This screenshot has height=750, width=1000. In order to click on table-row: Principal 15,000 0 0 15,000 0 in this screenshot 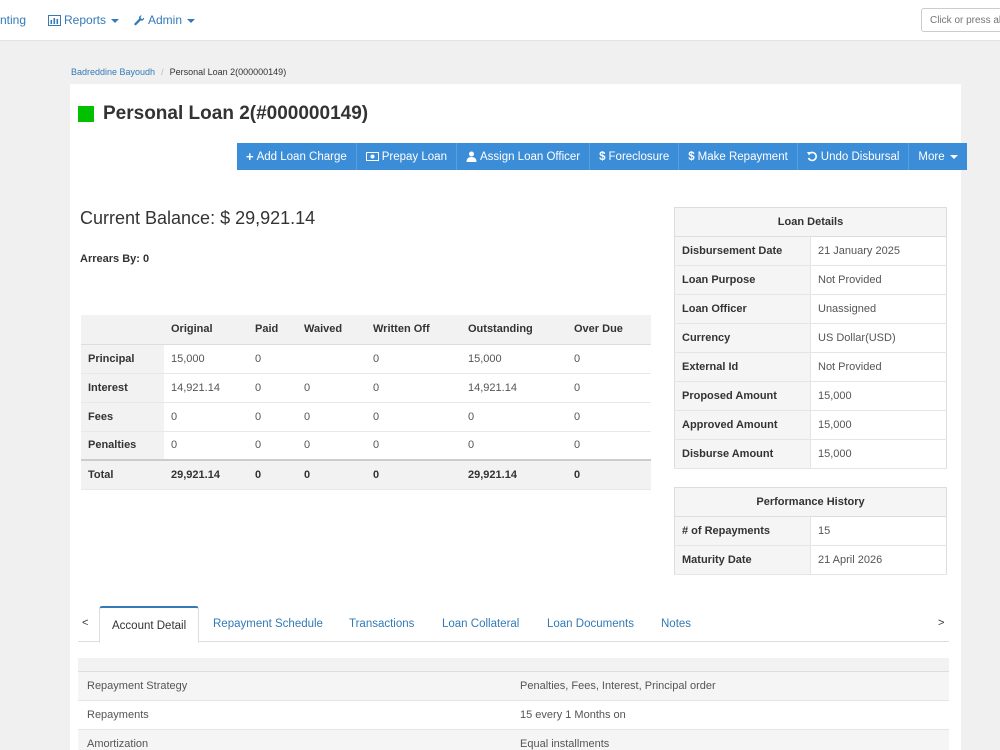, I will do `click(366, 359)`.